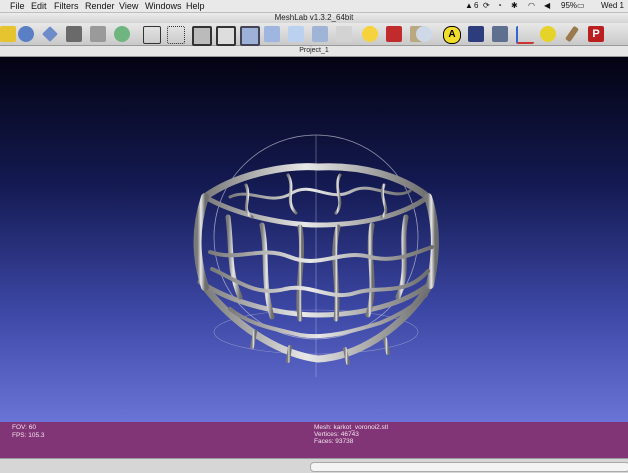  I want to click on axes-icon, so click(525, 35).